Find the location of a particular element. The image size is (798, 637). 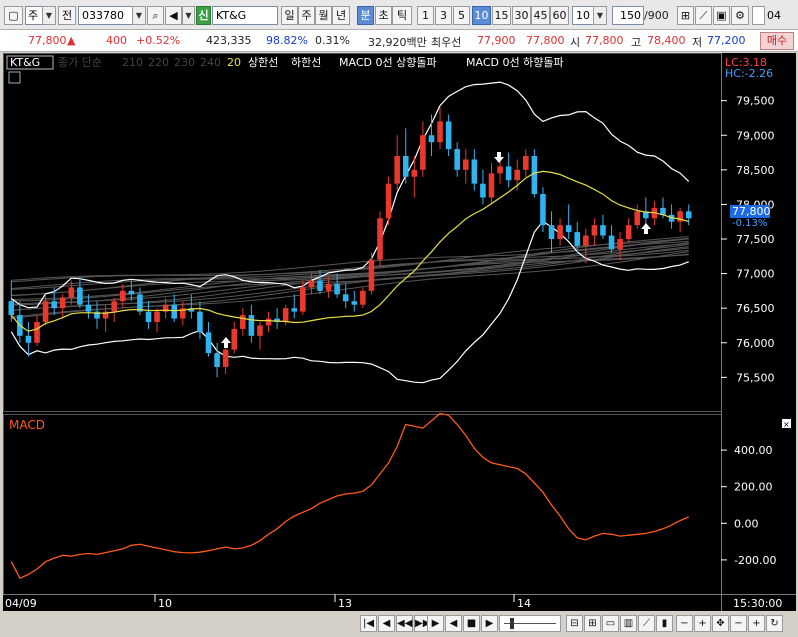

expand-icon: + is located at coordinates (702, 623).